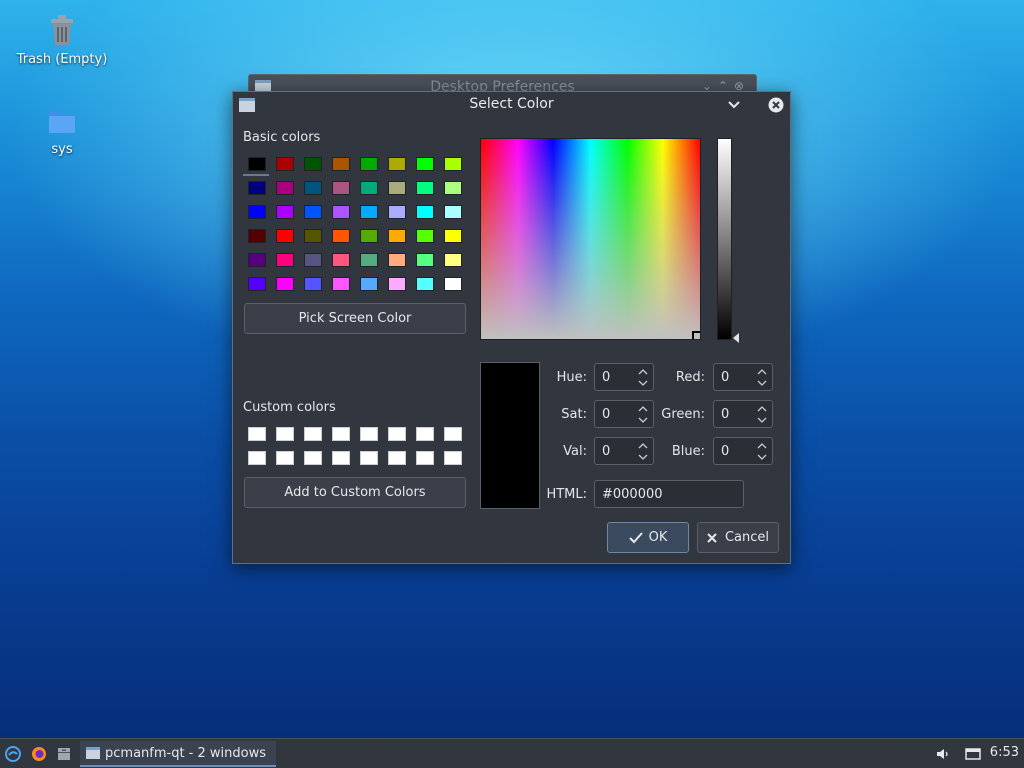  Describe the element at coordinates (624, 451) in the screenshot. I see `val-spinbox: 0` at that location.